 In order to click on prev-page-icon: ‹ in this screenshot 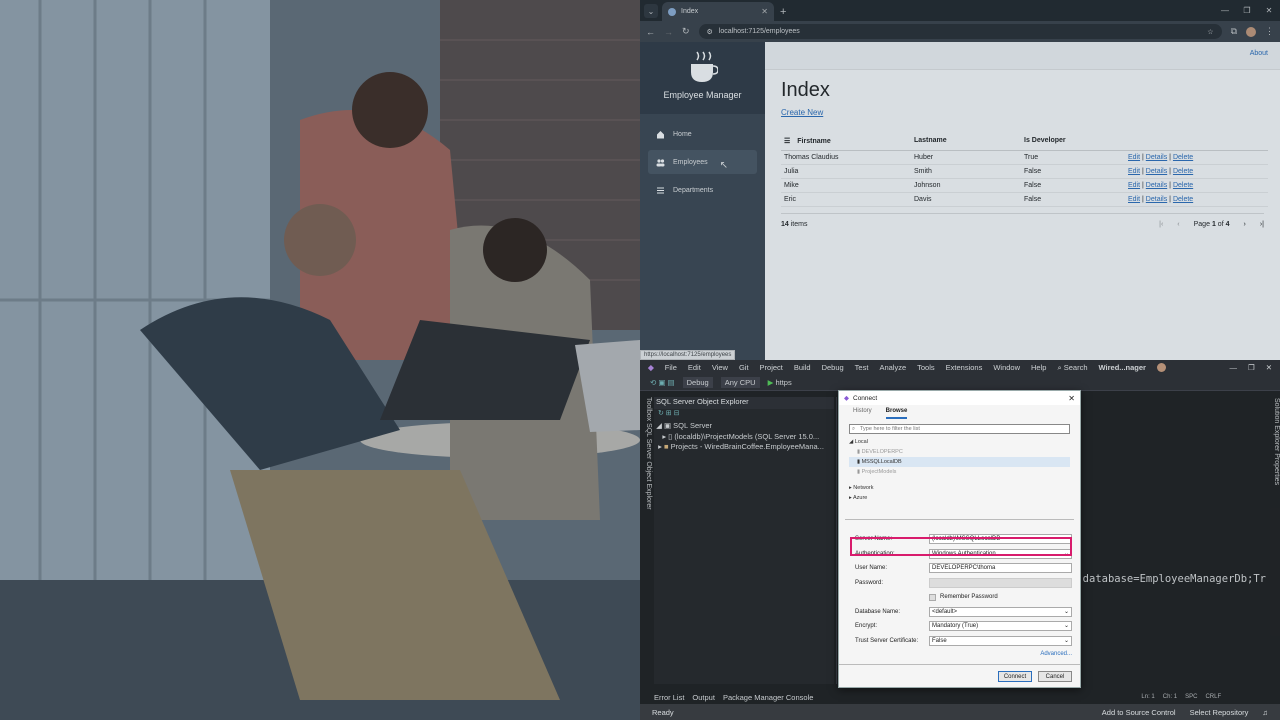, I will do `click(1178, 224)`.